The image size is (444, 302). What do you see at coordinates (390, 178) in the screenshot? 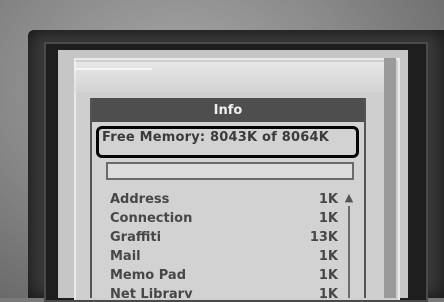
I see `screen-right-edge` at bounding box center [390, 178].